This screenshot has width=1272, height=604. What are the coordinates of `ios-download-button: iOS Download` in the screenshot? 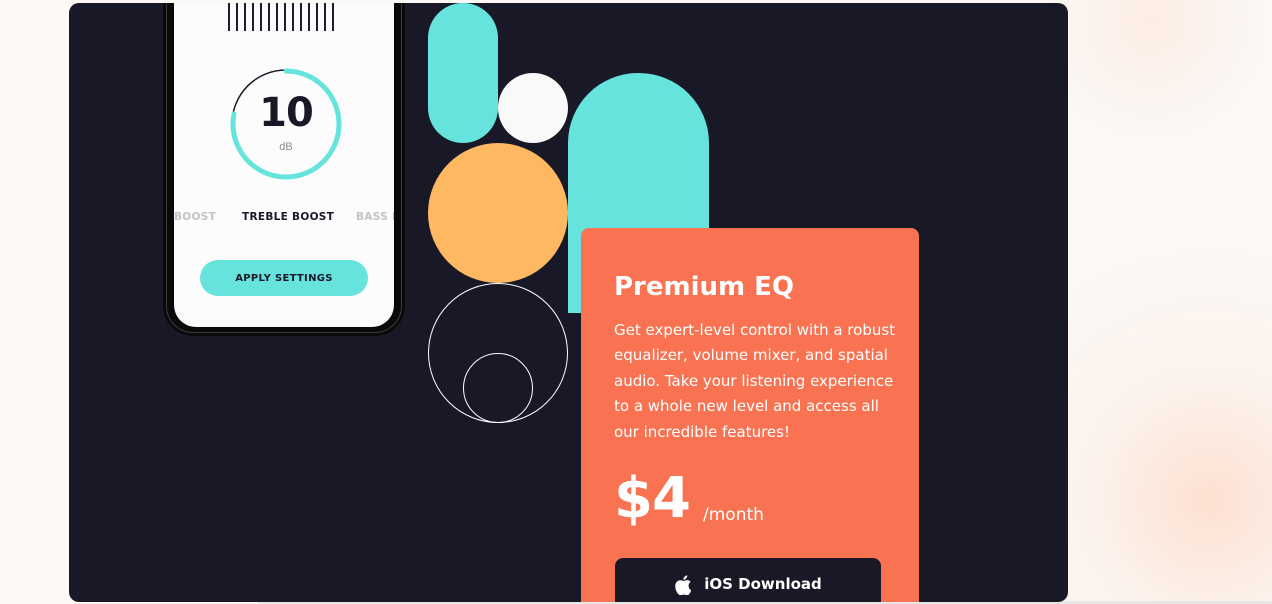 It's located at (748, 580).